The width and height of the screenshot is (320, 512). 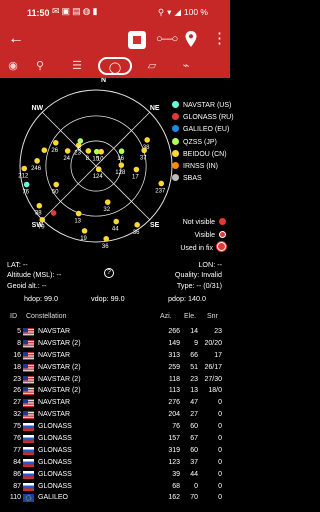 What do you see at coordinates (207, 105) in the screenshot?
I see `legend-label: NAVSTAR (US)` at bounding box center [207, 105].